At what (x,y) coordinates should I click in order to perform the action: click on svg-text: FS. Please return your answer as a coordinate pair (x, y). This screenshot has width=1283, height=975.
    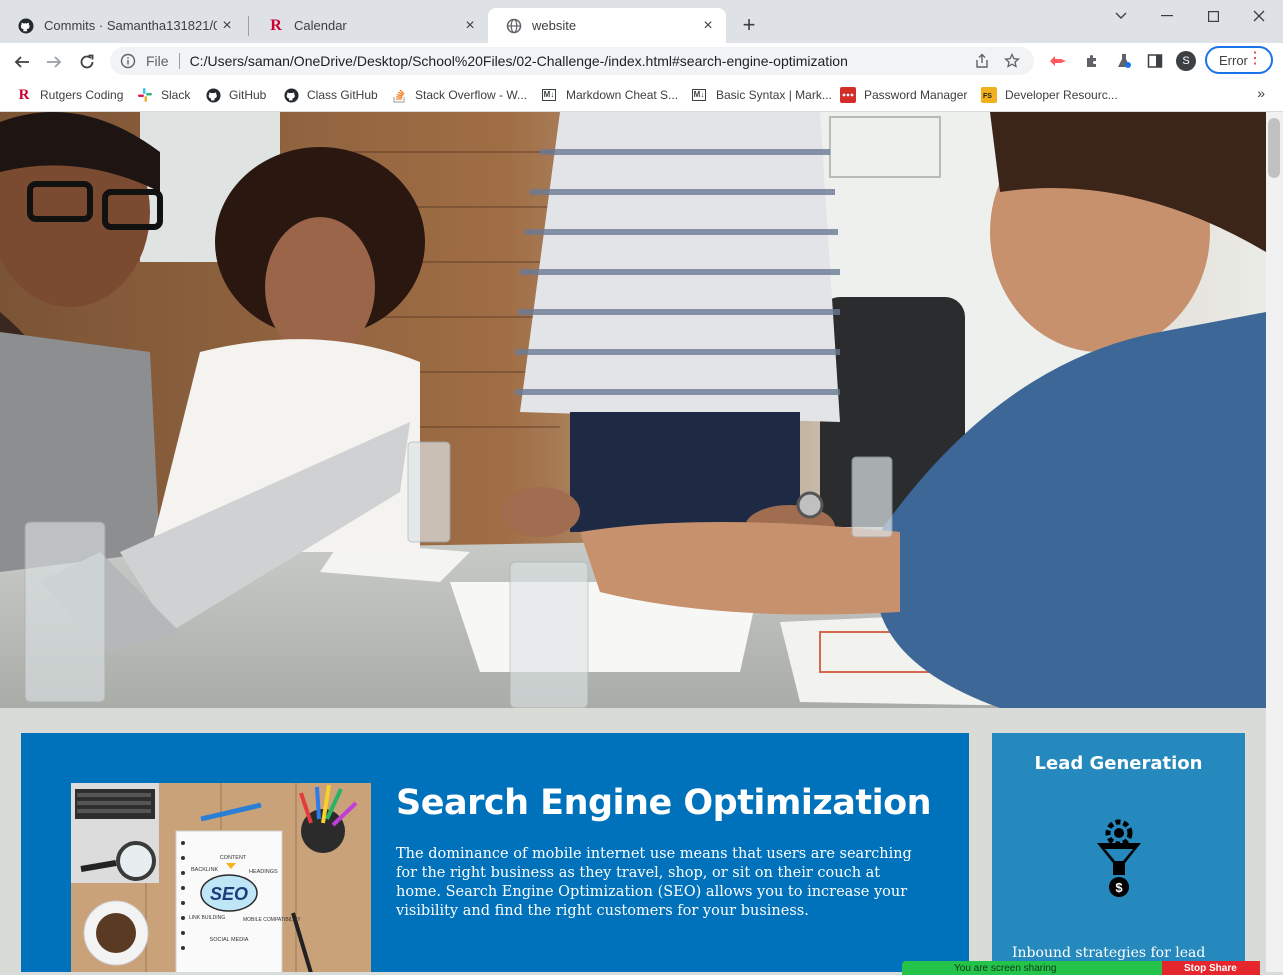
    Looking at the image, I should click on (987, 96).